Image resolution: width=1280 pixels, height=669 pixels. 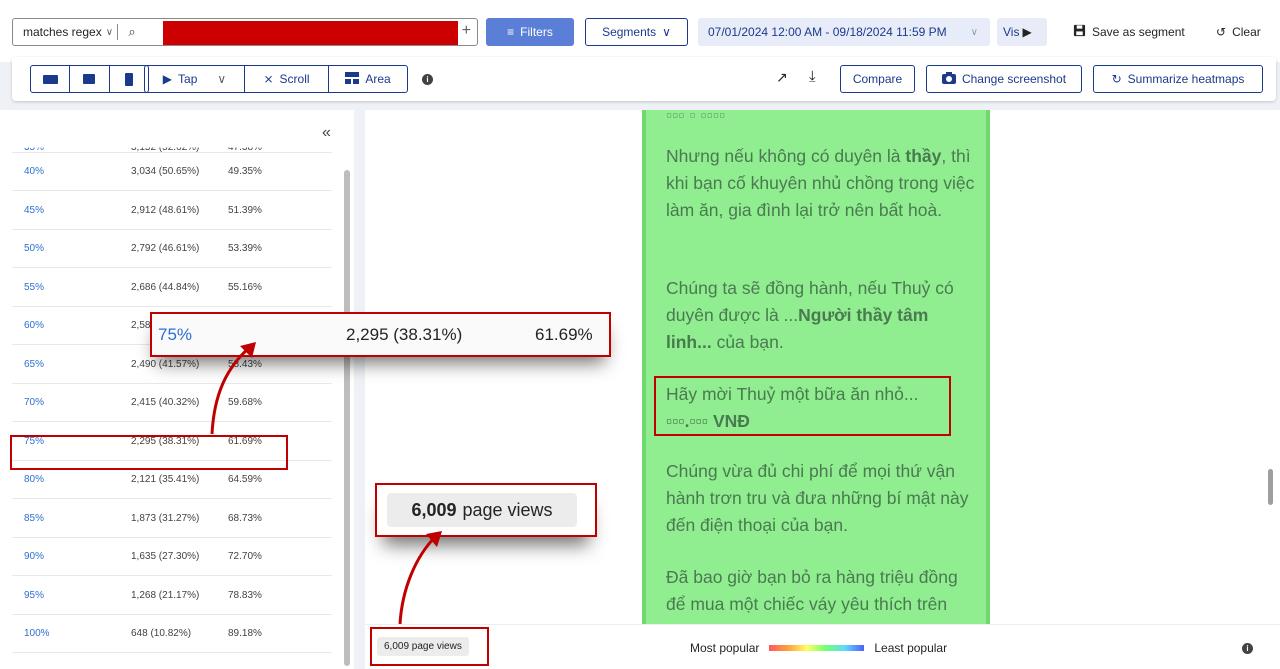 I want to click on tablet-device-button, so click(x=90, y=79).